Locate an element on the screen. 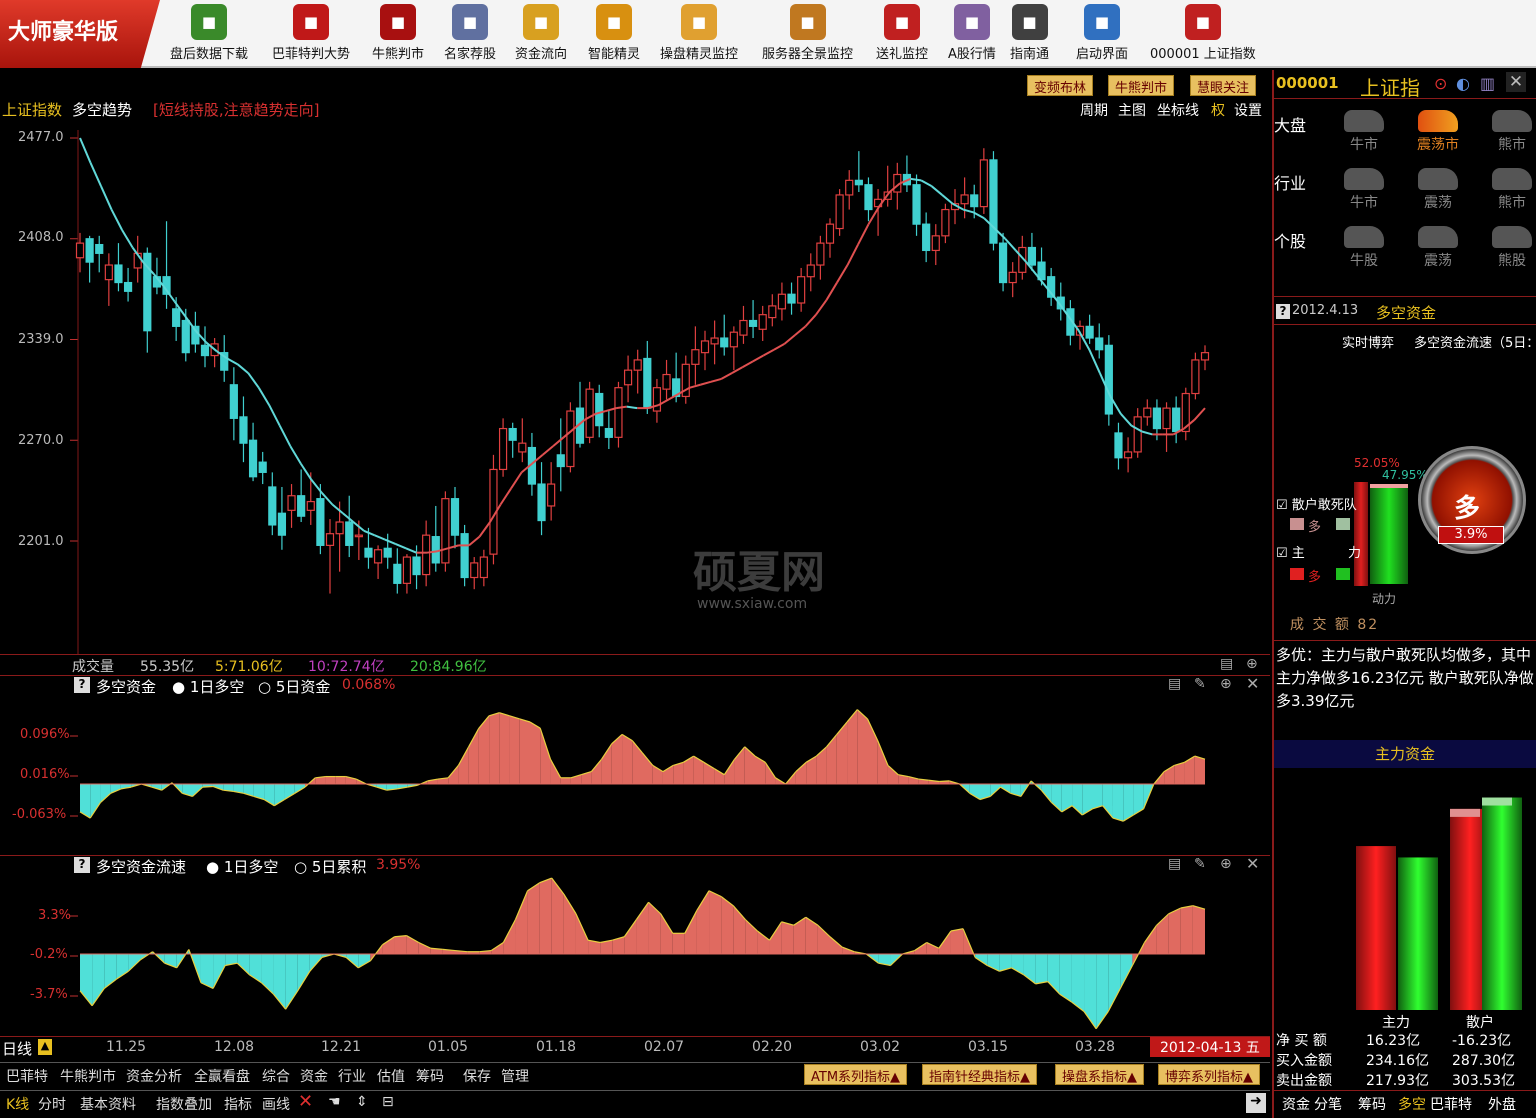 The width and height of the screenshot is (1536, 1118). compass-indicators-button: 指南针经典指标▲ is located at coordinates (980, 1074).